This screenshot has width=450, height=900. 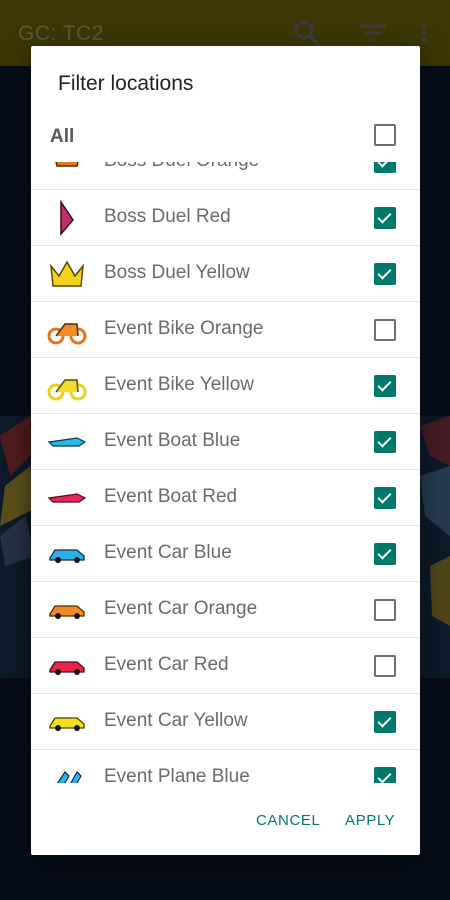 What do you see at coordinates (67, 666) in the screenshot?
I see `car-red-icon` at bounding box center [67, 666].